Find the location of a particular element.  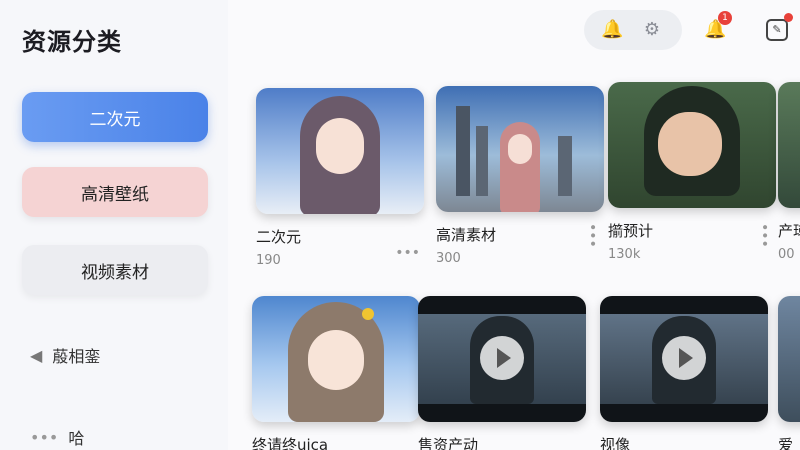

card-title: 擶预计 is located at coordinates (631, 231).